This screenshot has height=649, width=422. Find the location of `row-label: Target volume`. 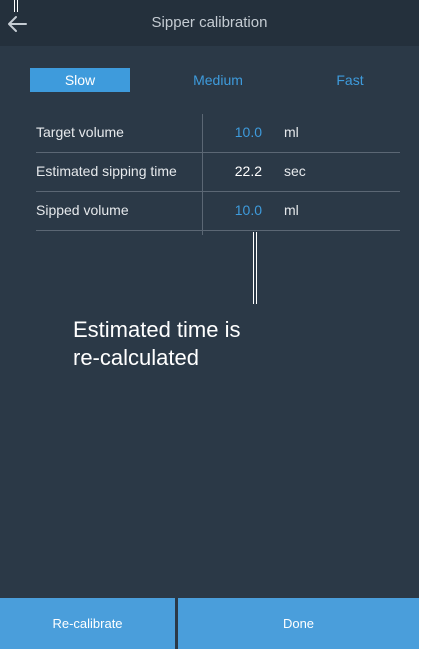

row-label: Target volume is located at coordinates (80, 132).